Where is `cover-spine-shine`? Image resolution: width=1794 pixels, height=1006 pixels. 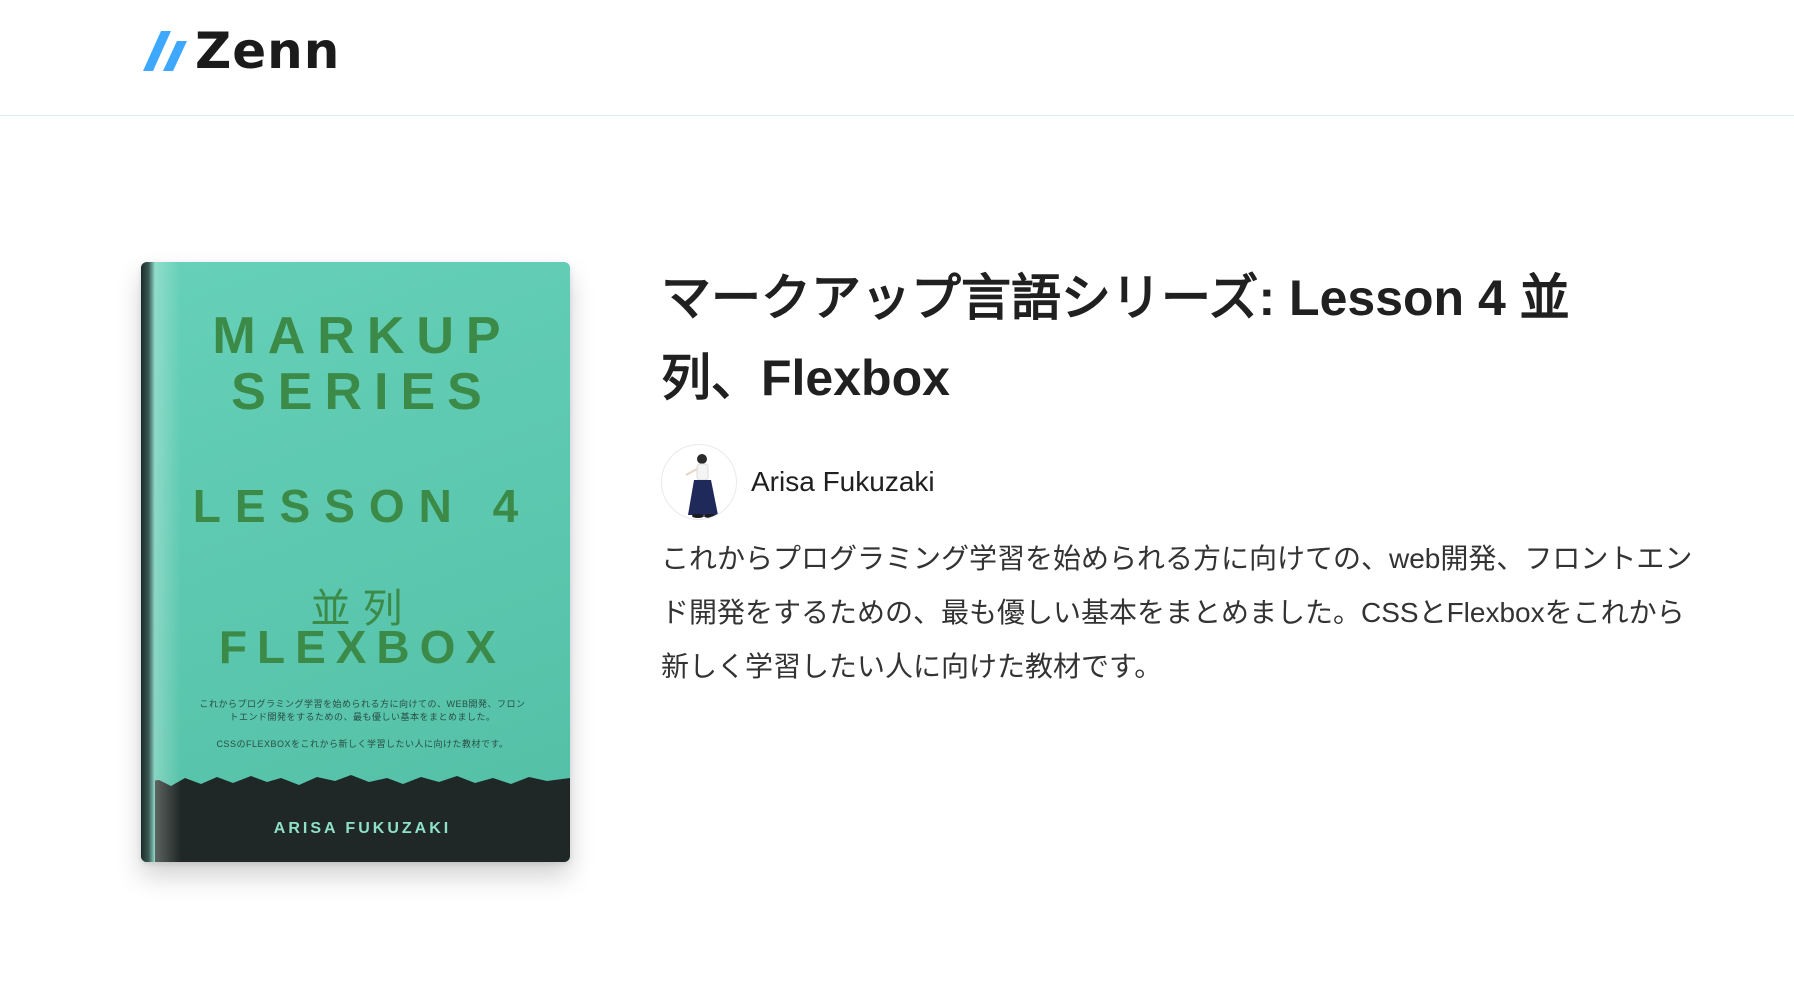
cover-spine-shine is located at coordinates (168, 562).